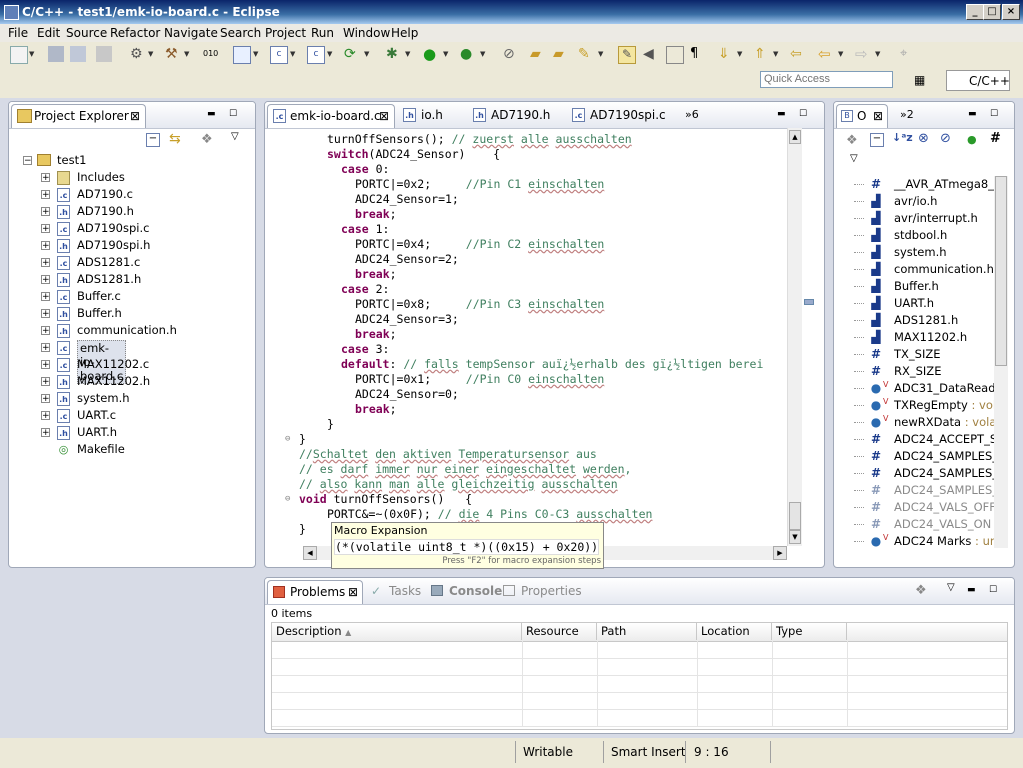  What do you see at coordinates (256, 54) in the screenshot?
I see `new-project-dropdown-icon: ▼` at bounding box center [256, 54].